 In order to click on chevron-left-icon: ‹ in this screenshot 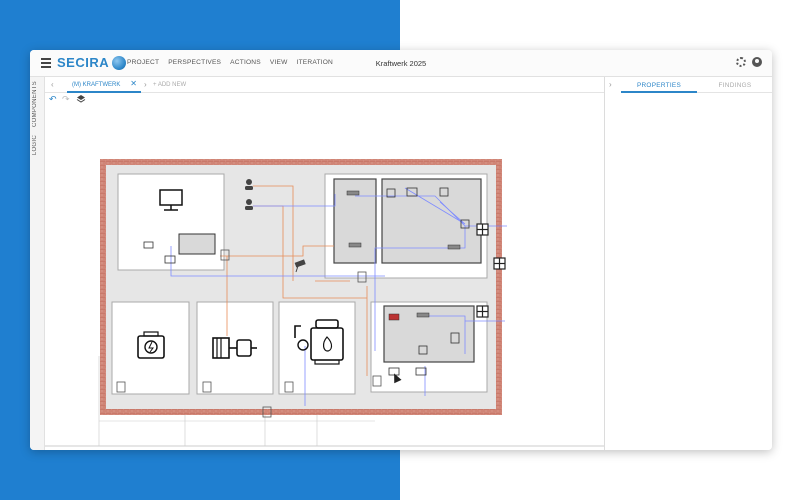, I will do `click(52, 84)`.